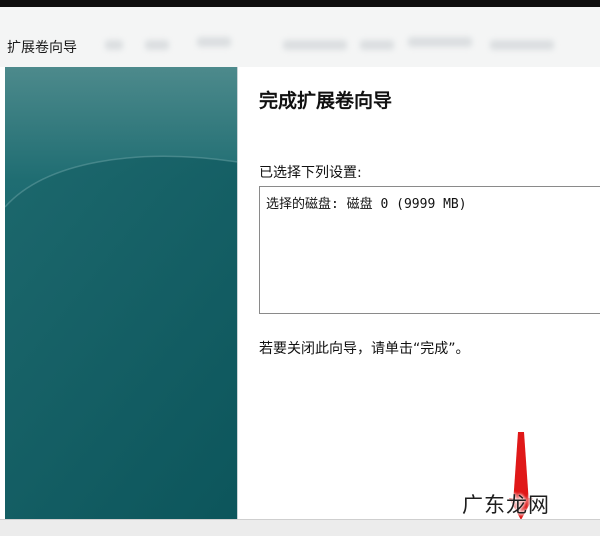 Image resolution: width=600 pixels, height=536 pixels. I want to click on window-title: 扩展卷向导, so click(42, 48).